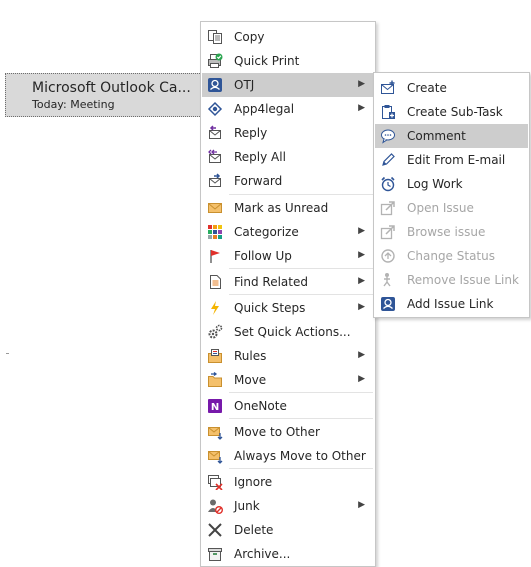 The image size is (531, 567). What do you see at coordinates (215, 133) in the screenshot?
I see `reply-icon` at bounding box center [215, 133].